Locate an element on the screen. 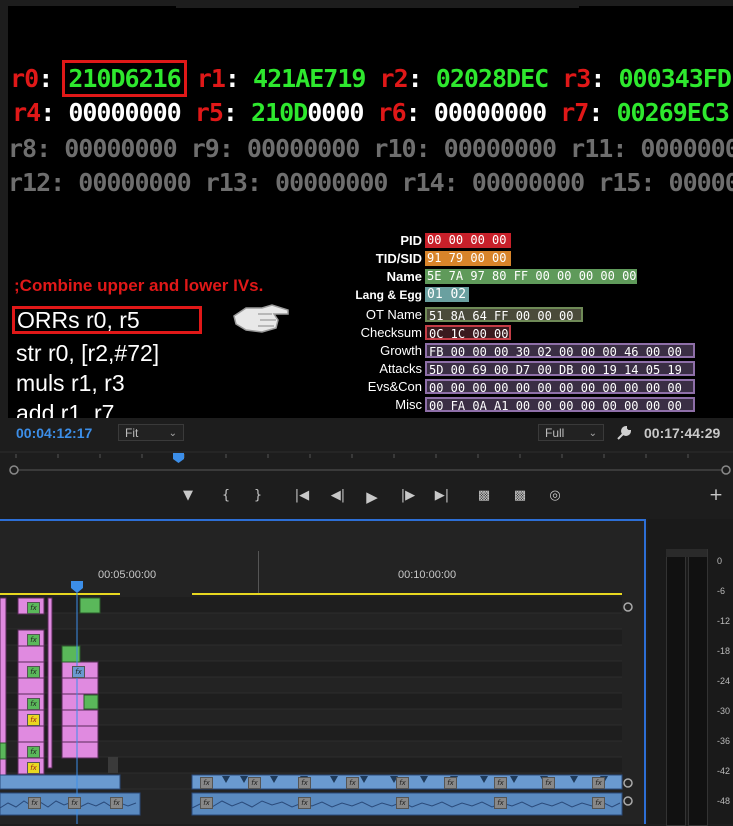 This screenshot has height=826, width=733. reg-value-lower: 0000 is located at coordinates (335, 112).